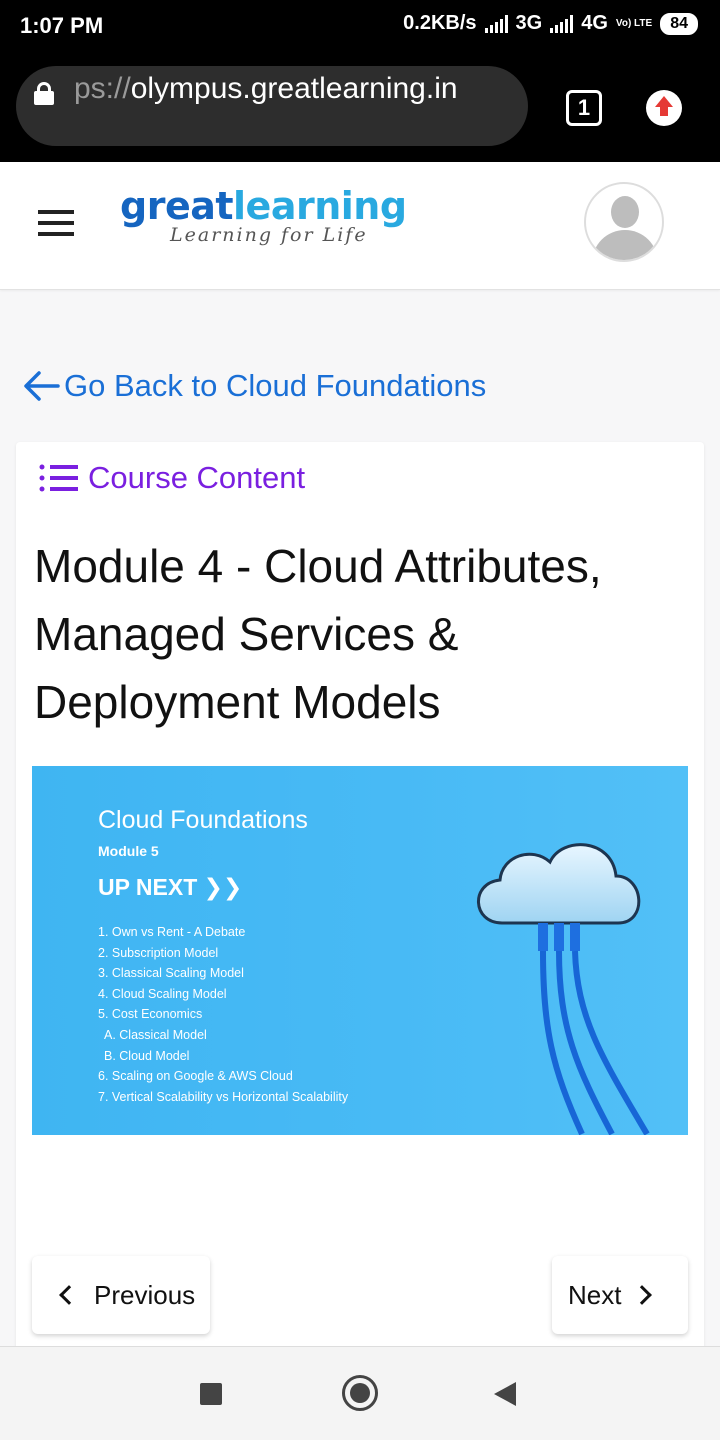 The image size is (720, 1440). Describe the element at coordinates (69, 1295) in the screenshot. I see `chevron-left-icon` at that location.